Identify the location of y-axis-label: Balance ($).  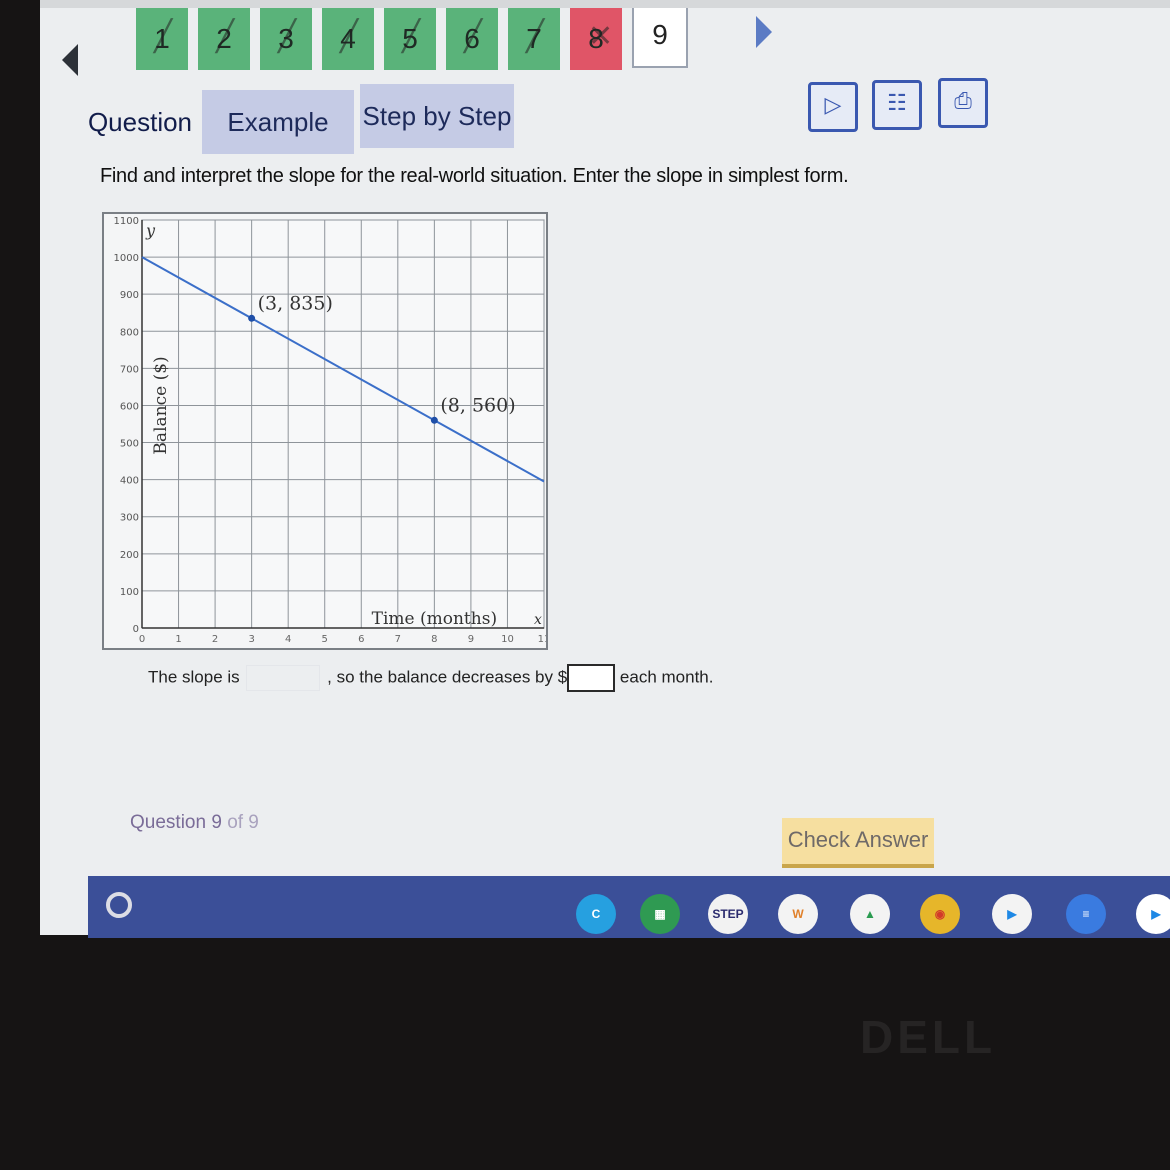
(161, 405).